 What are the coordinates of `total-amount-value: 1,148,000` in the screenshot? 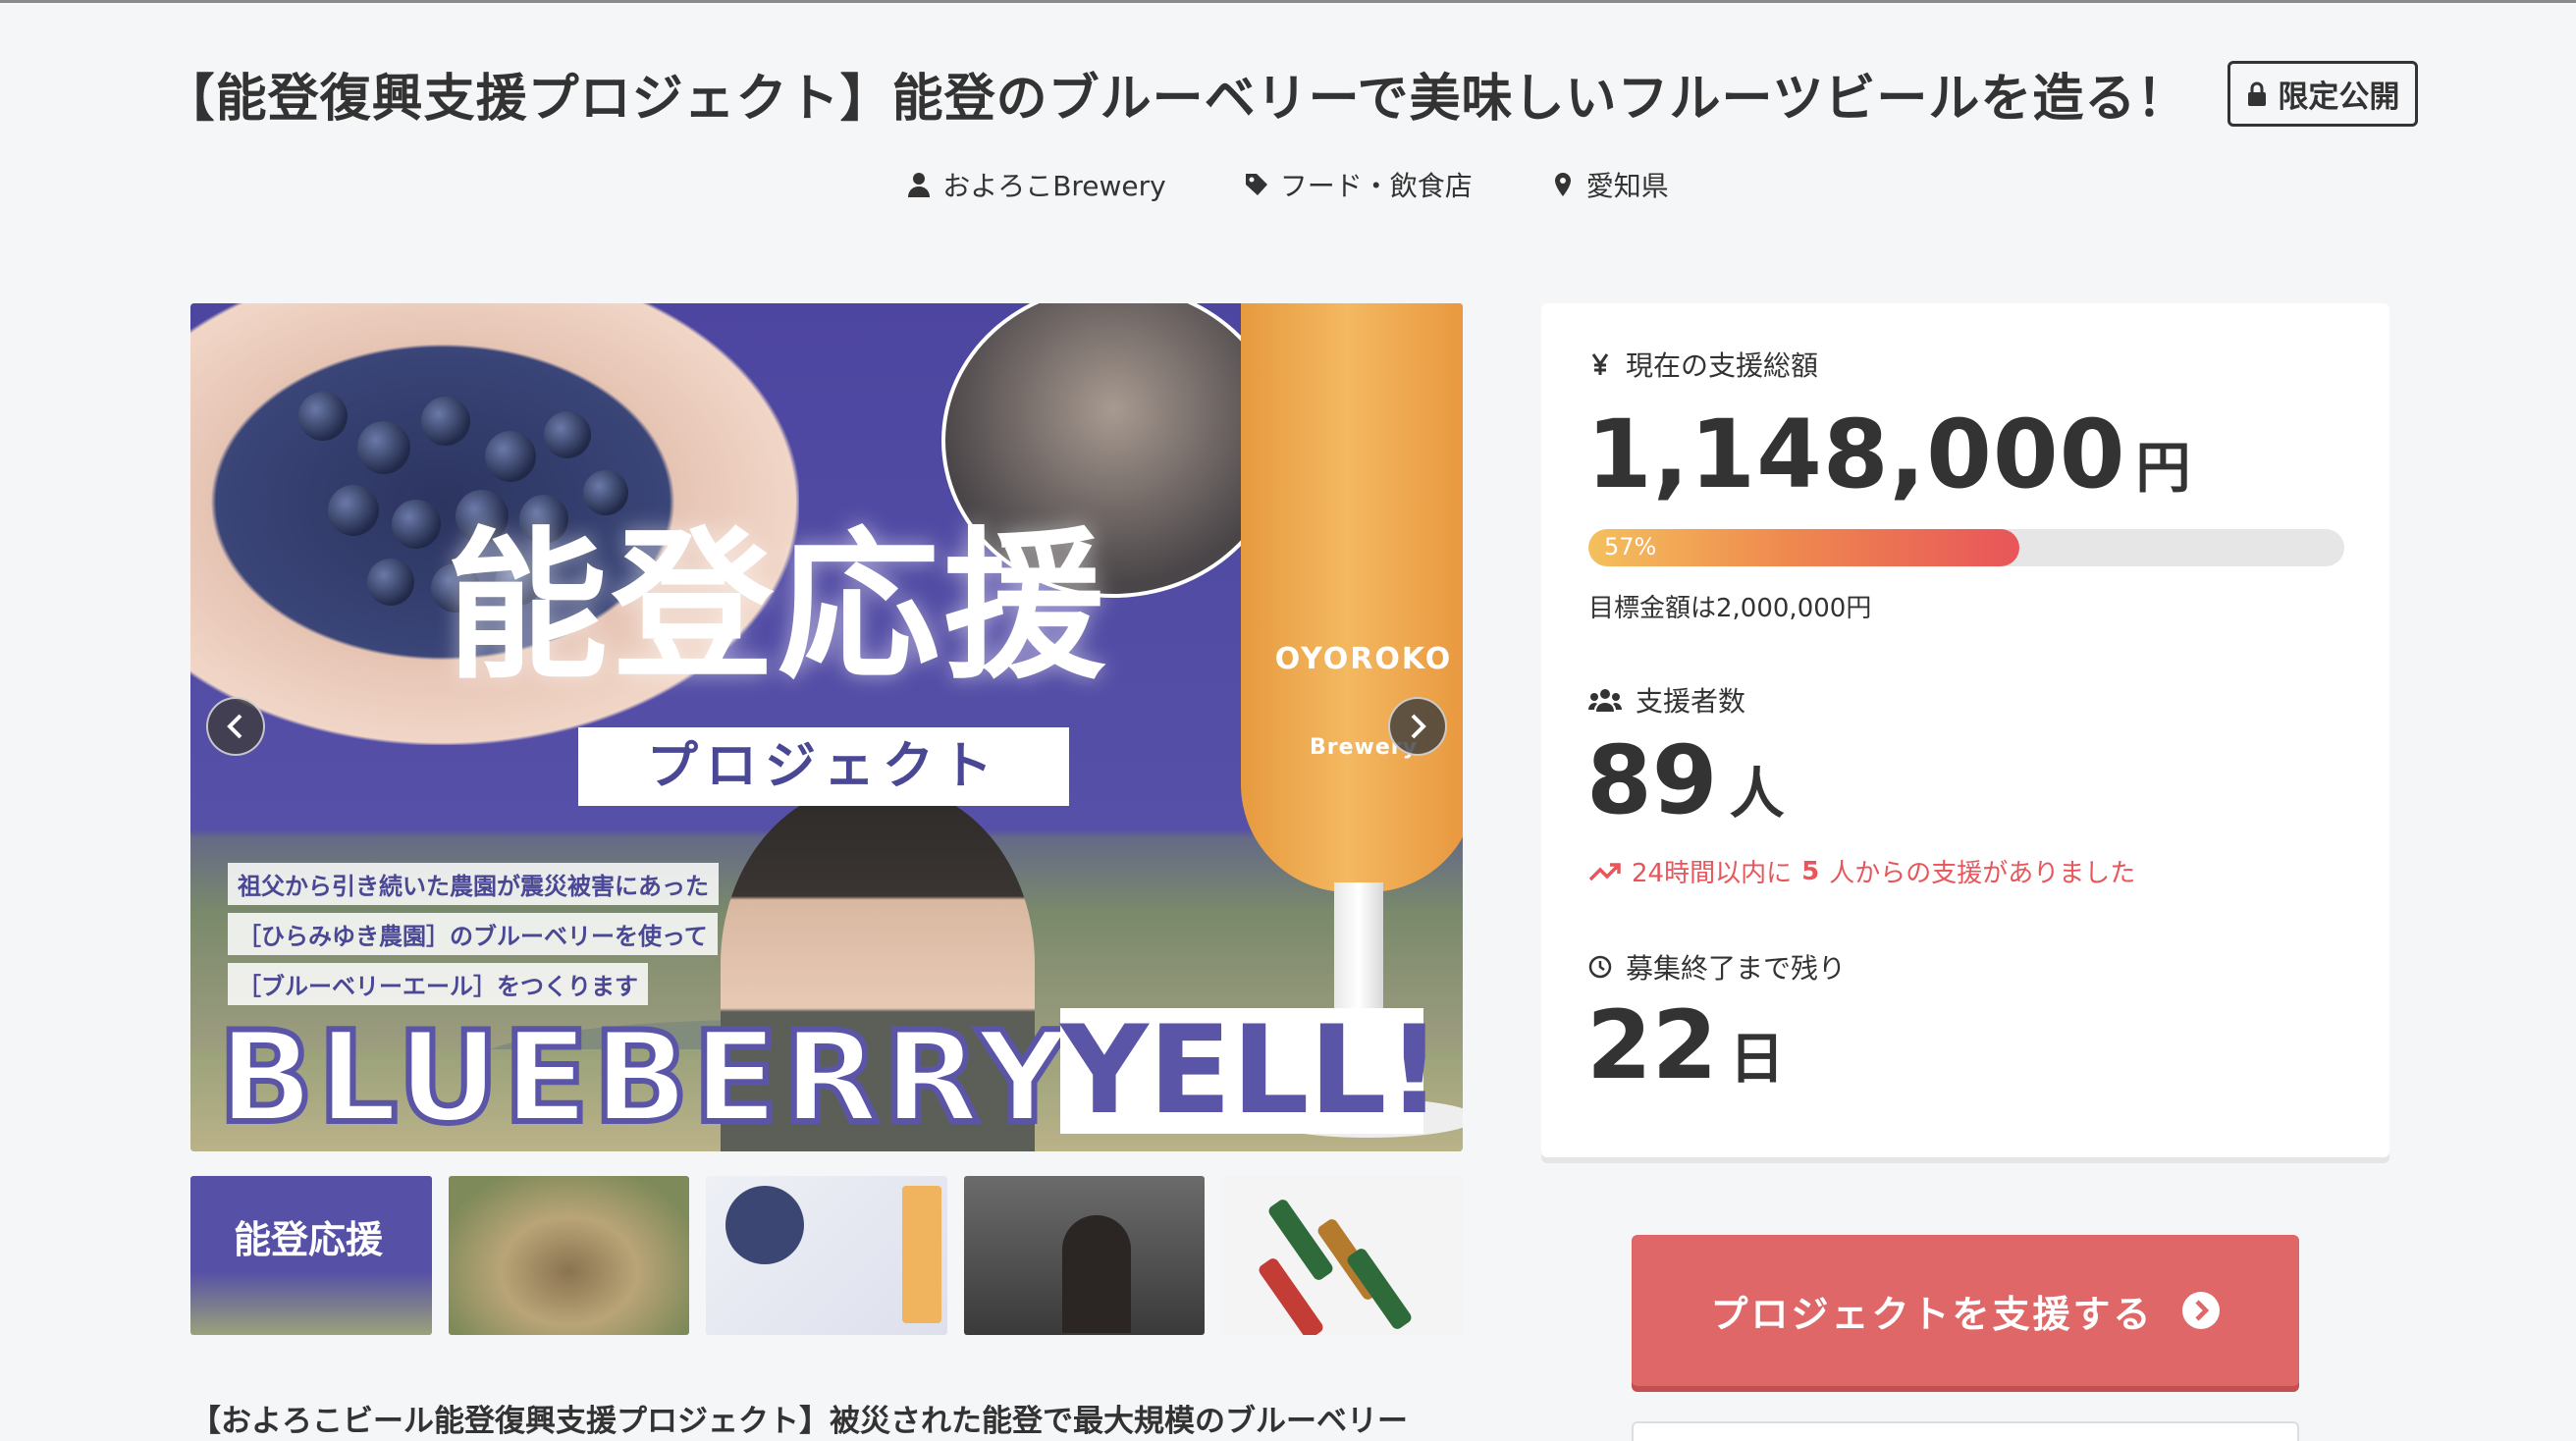 It's located at (1856, 455).